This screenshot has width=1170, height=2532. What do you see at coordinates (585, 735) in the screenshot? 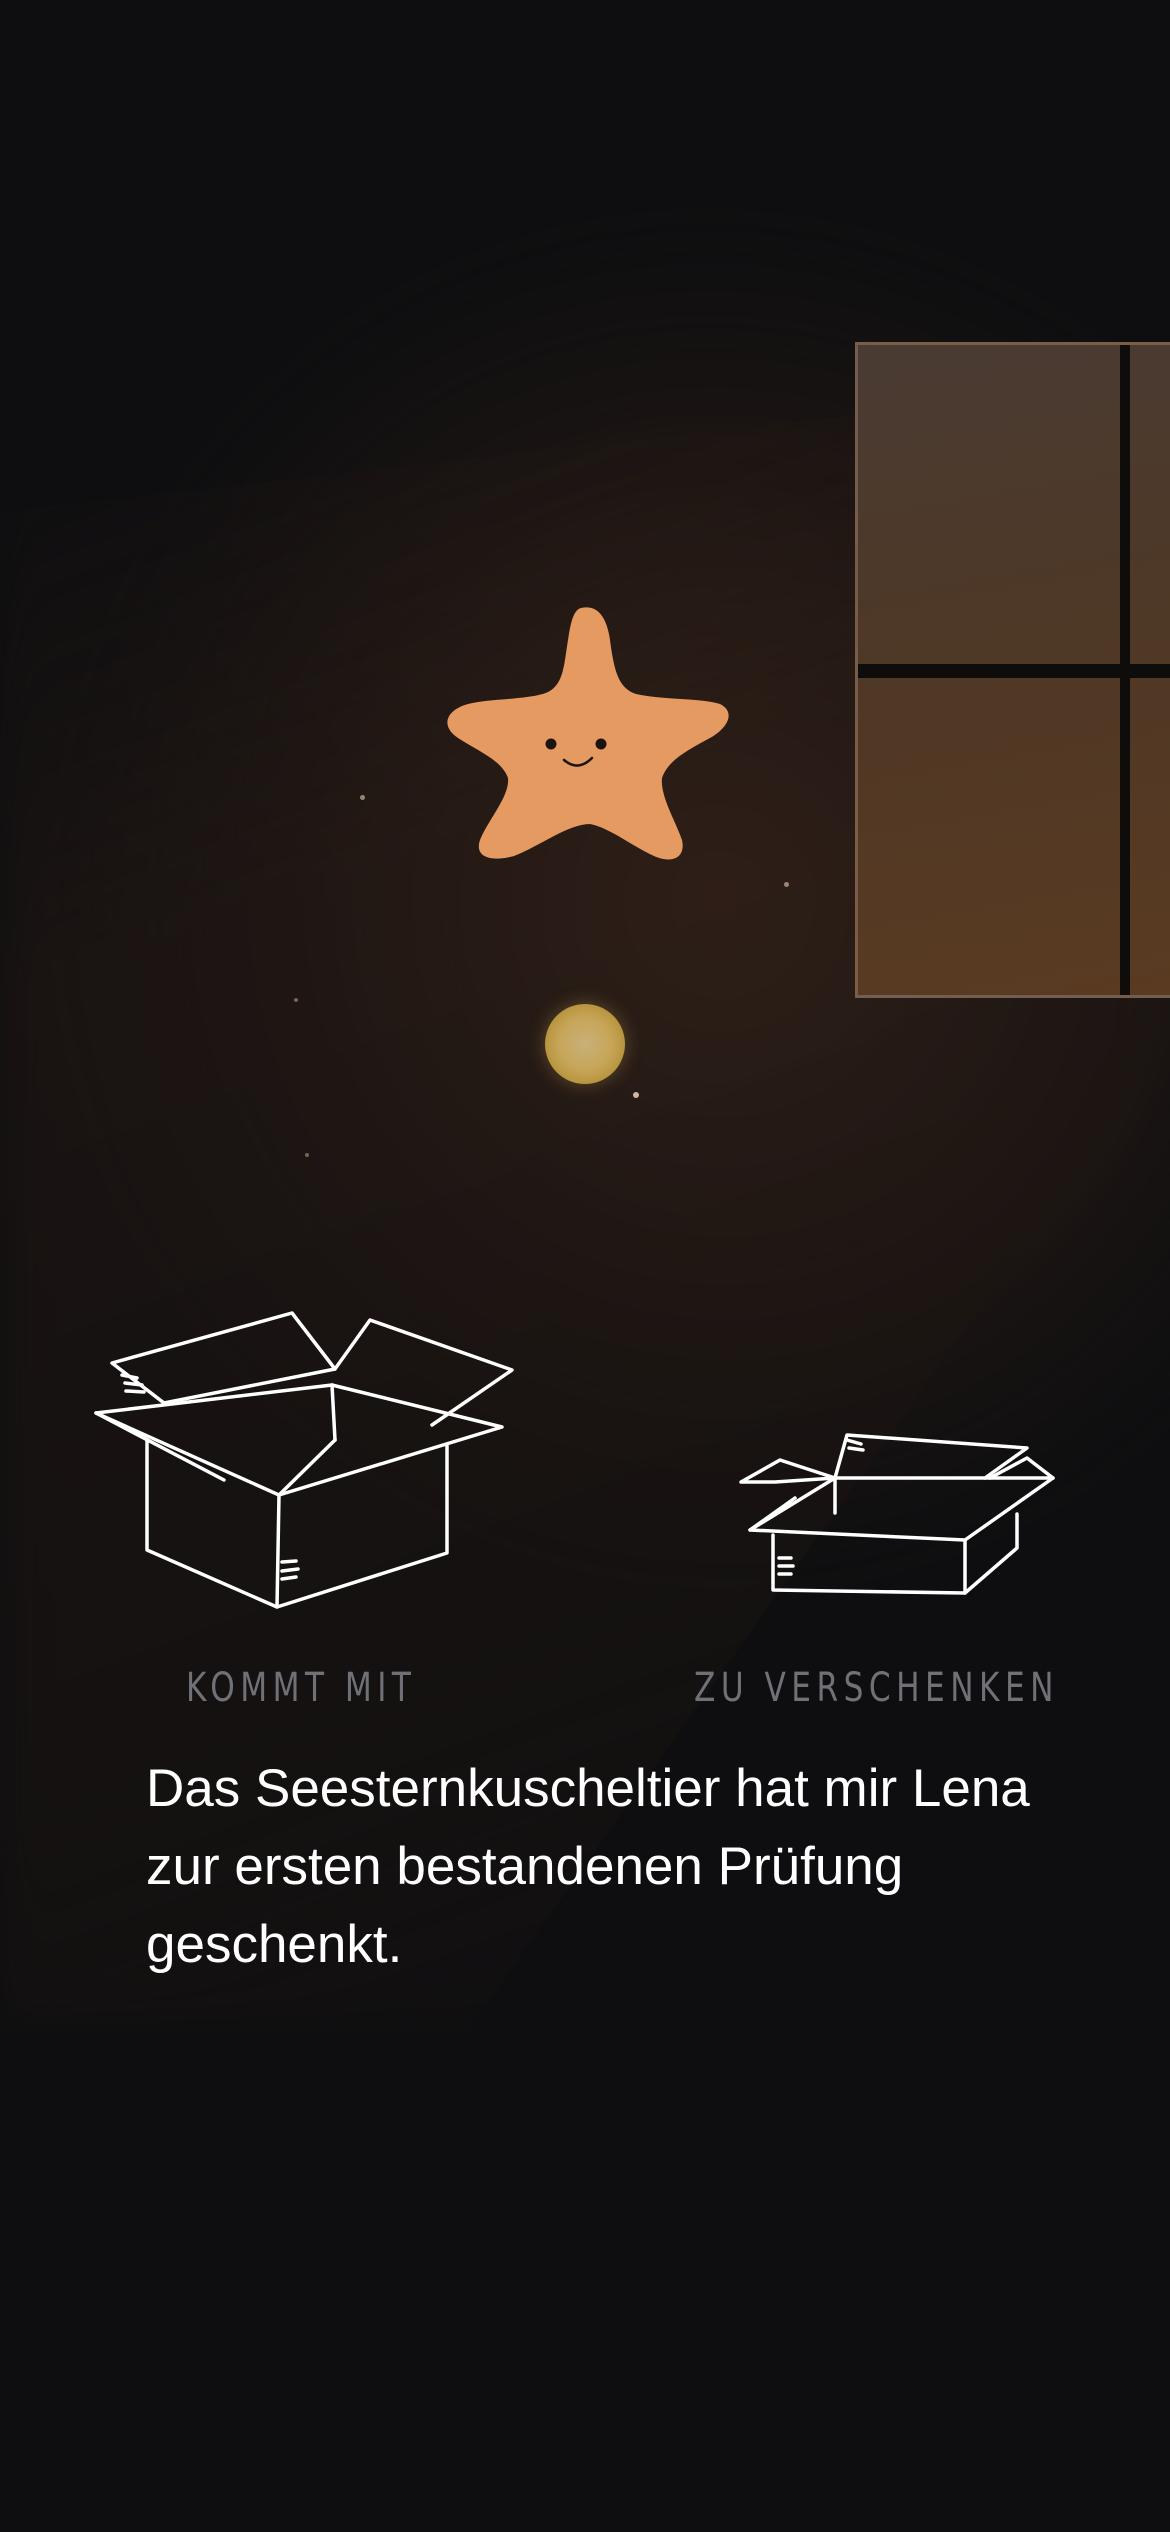
I see `starfish-plush-icon` at bounding box center [585, 735].